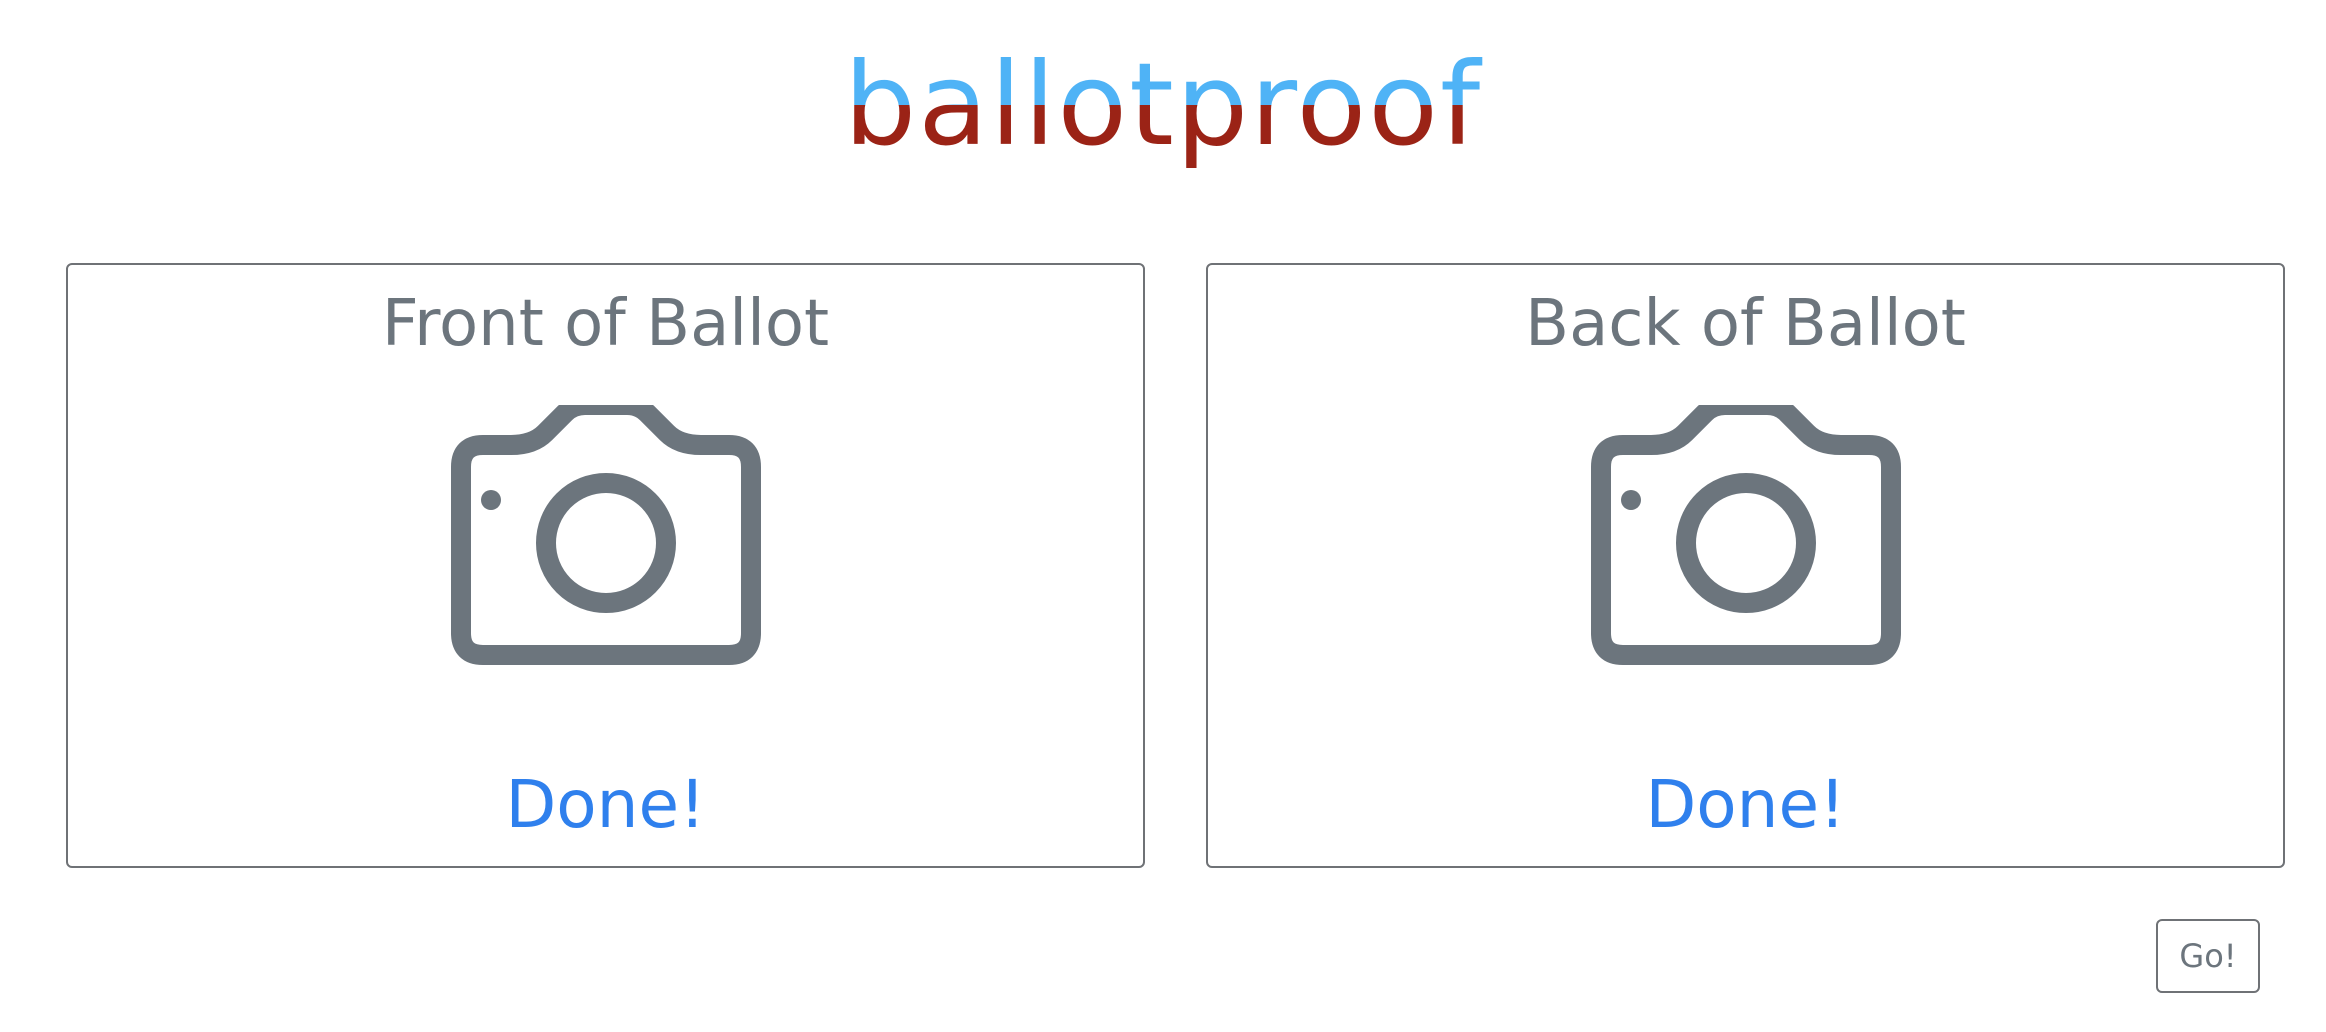 This screenshot has width=2326, height=1032. I want to click on back-card-title: Back of Ballot, so click(1745, 324).